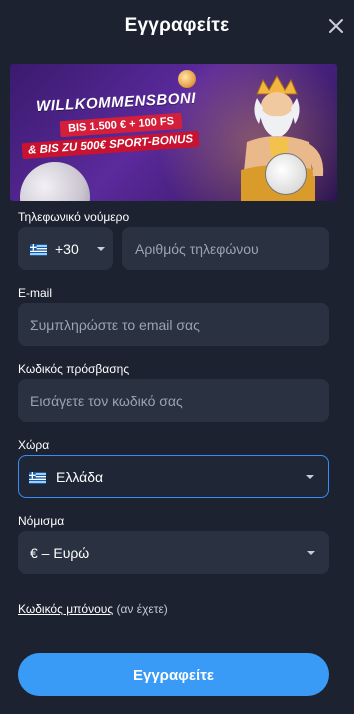 The image size is (354, 714). I want to click on soccer-ball-icon, so click(286, 174).